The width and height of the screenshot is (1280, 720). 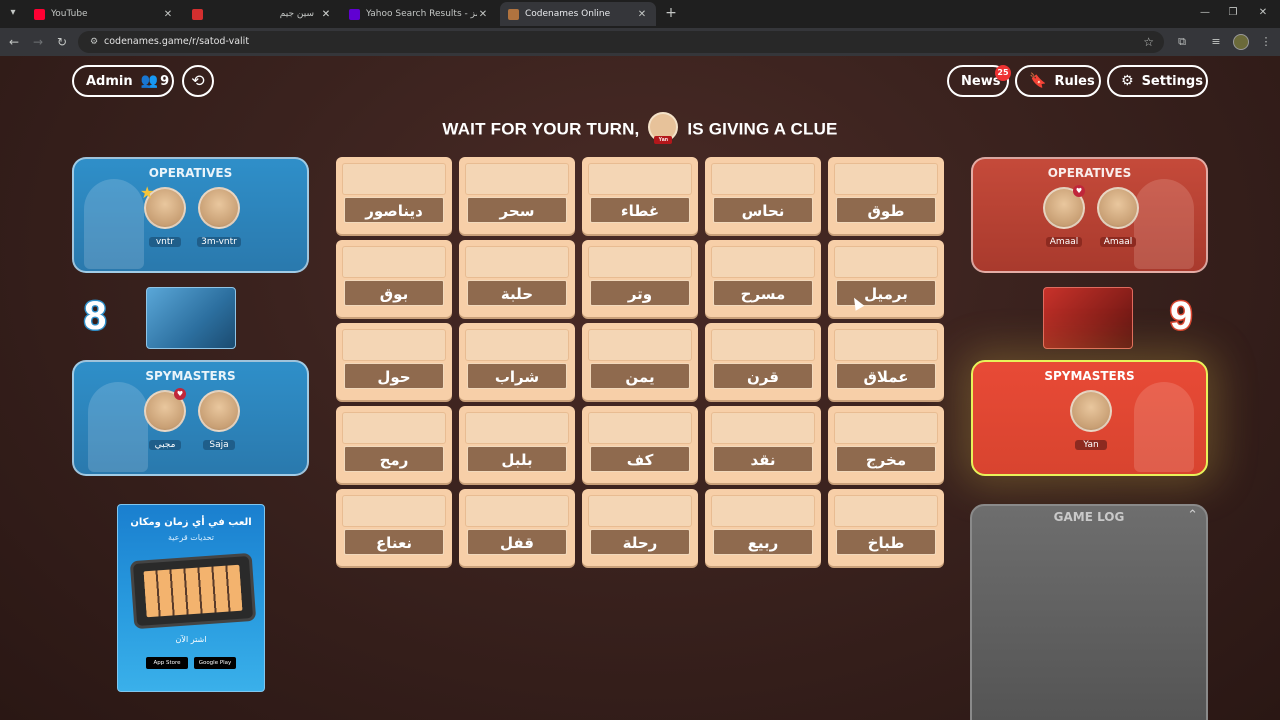 I want to click on word-card: ربيع, so click(x=763, y=527).